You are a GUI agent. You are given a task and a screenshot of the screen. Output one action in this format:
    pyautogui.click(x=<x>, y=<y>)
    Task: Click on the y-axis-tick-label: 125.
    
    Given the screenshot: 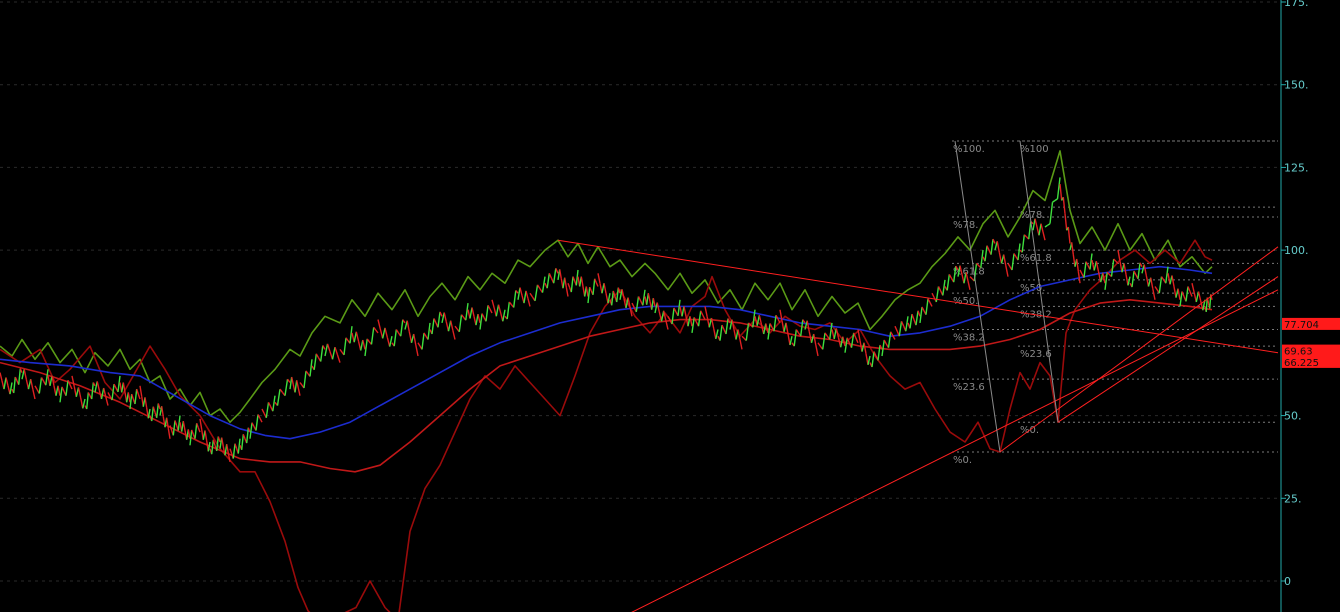 What is the action you would take?
    pyautogui.click(x=1296, y=167)
    